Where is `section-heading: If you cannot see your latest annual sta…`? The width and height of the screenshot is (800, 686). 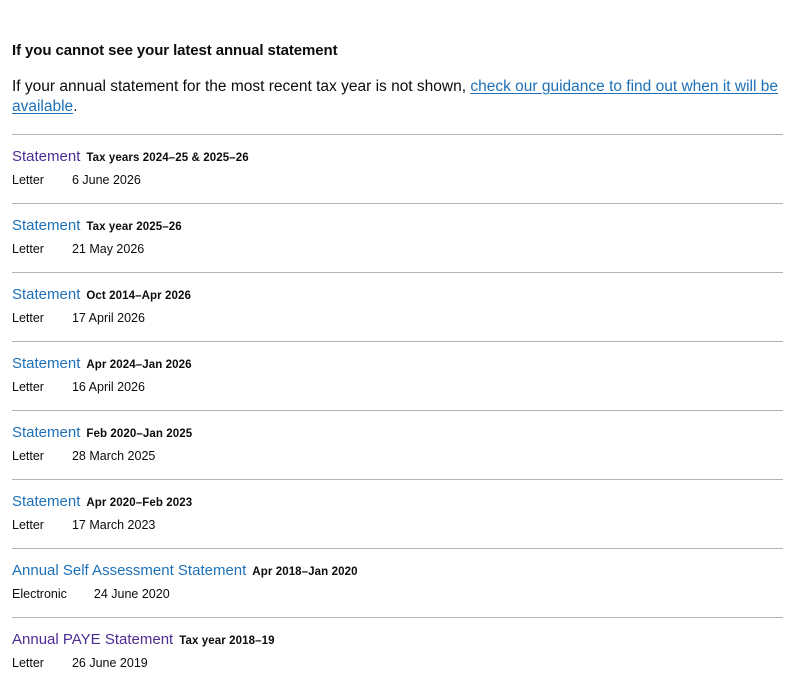 section-heading: If you cannot see your latest annual sta… is located at coordinates (175, 50).